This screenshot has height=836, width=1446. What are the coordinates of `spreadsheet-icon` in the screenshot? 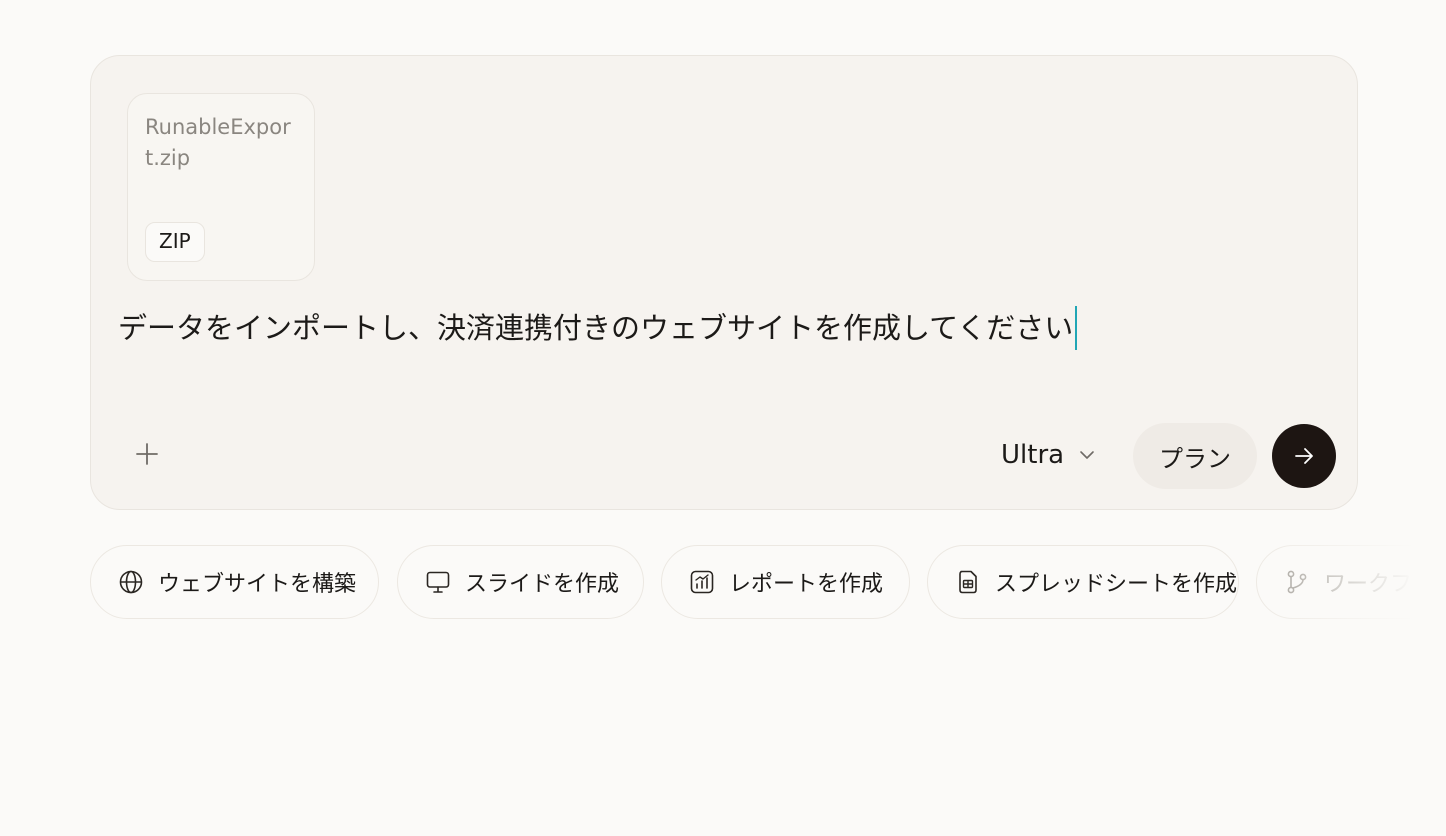 It's located at (968, 582).